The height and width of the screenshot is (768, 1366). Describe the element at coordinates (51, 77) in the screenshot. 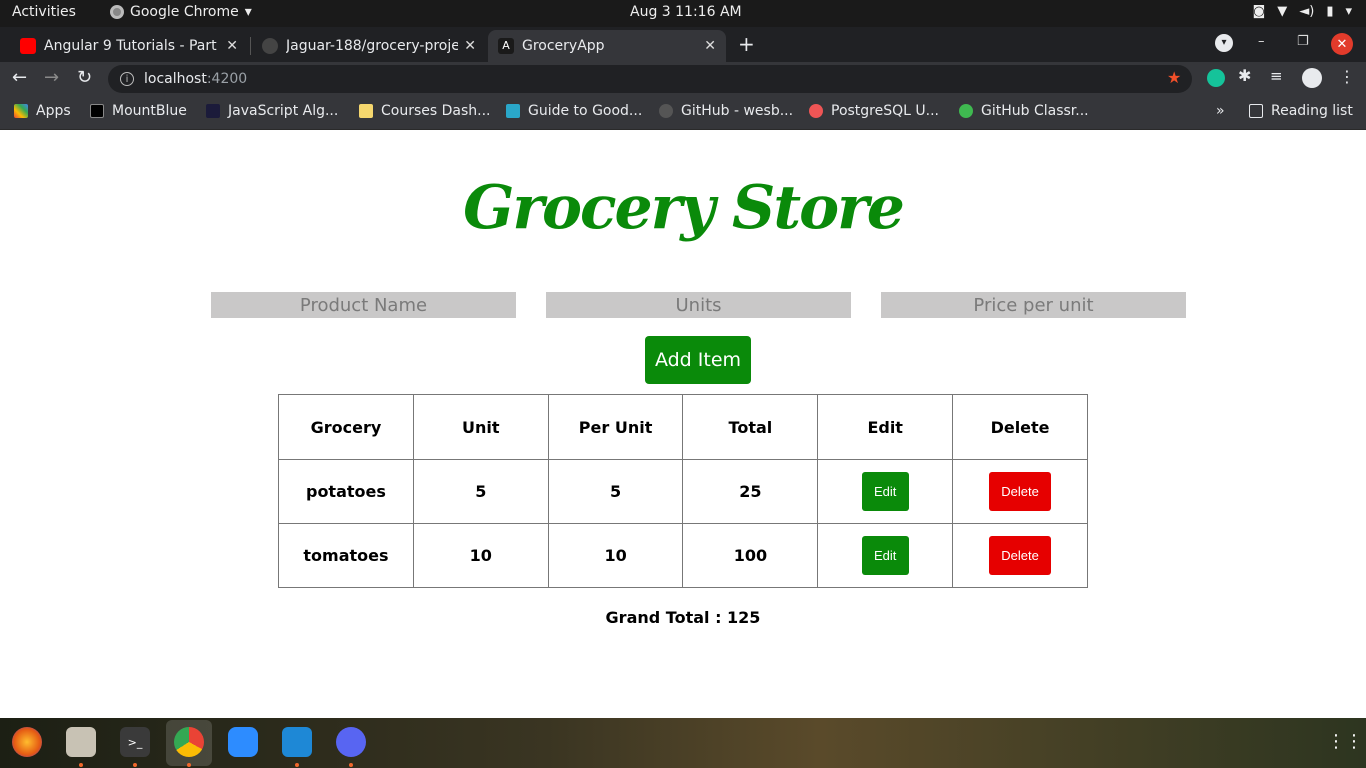

I see `forward-button: →` at that location.